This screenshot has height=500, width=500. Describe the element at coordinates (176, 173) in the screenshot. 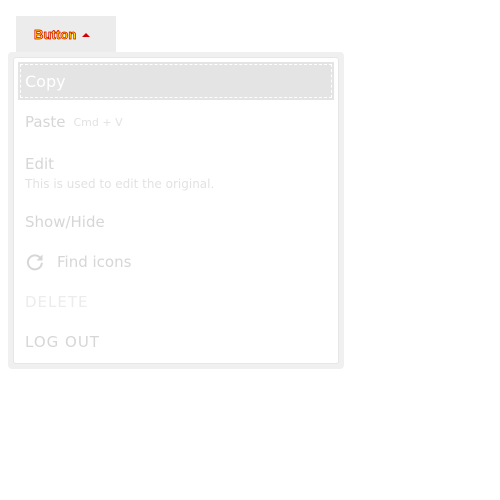

I see `menu-item-edit: Edit This is used to edit the original.` at that location.